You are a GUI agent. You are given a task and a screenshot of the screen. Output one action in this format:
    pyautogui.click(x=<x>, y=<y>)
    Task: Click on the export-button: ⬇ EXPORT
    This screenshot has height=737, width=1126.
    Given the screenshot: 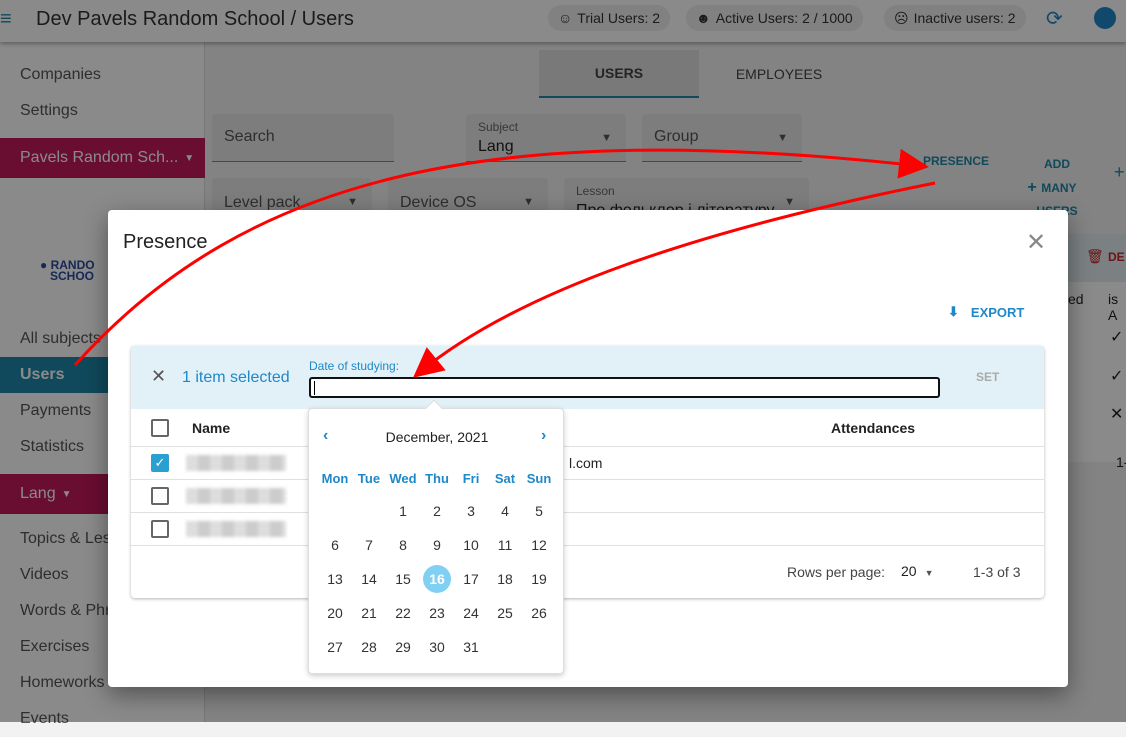 What is the action you would take?
    pyautogui.click(x=986, y=312)
    